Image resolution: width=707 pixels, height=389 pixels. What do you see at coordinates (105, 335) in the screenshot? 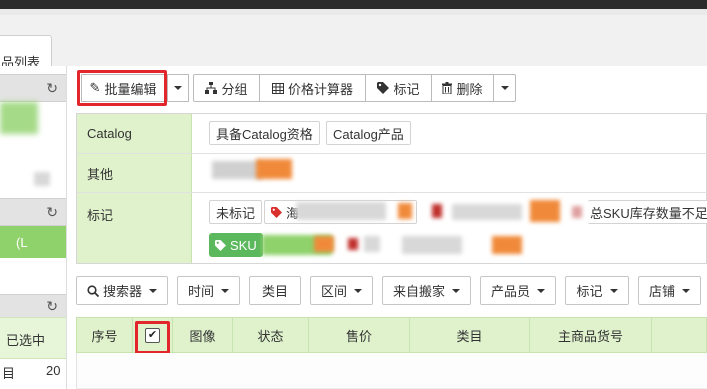
I see `column-header-index: 序号` at bounding box center [105, 335].